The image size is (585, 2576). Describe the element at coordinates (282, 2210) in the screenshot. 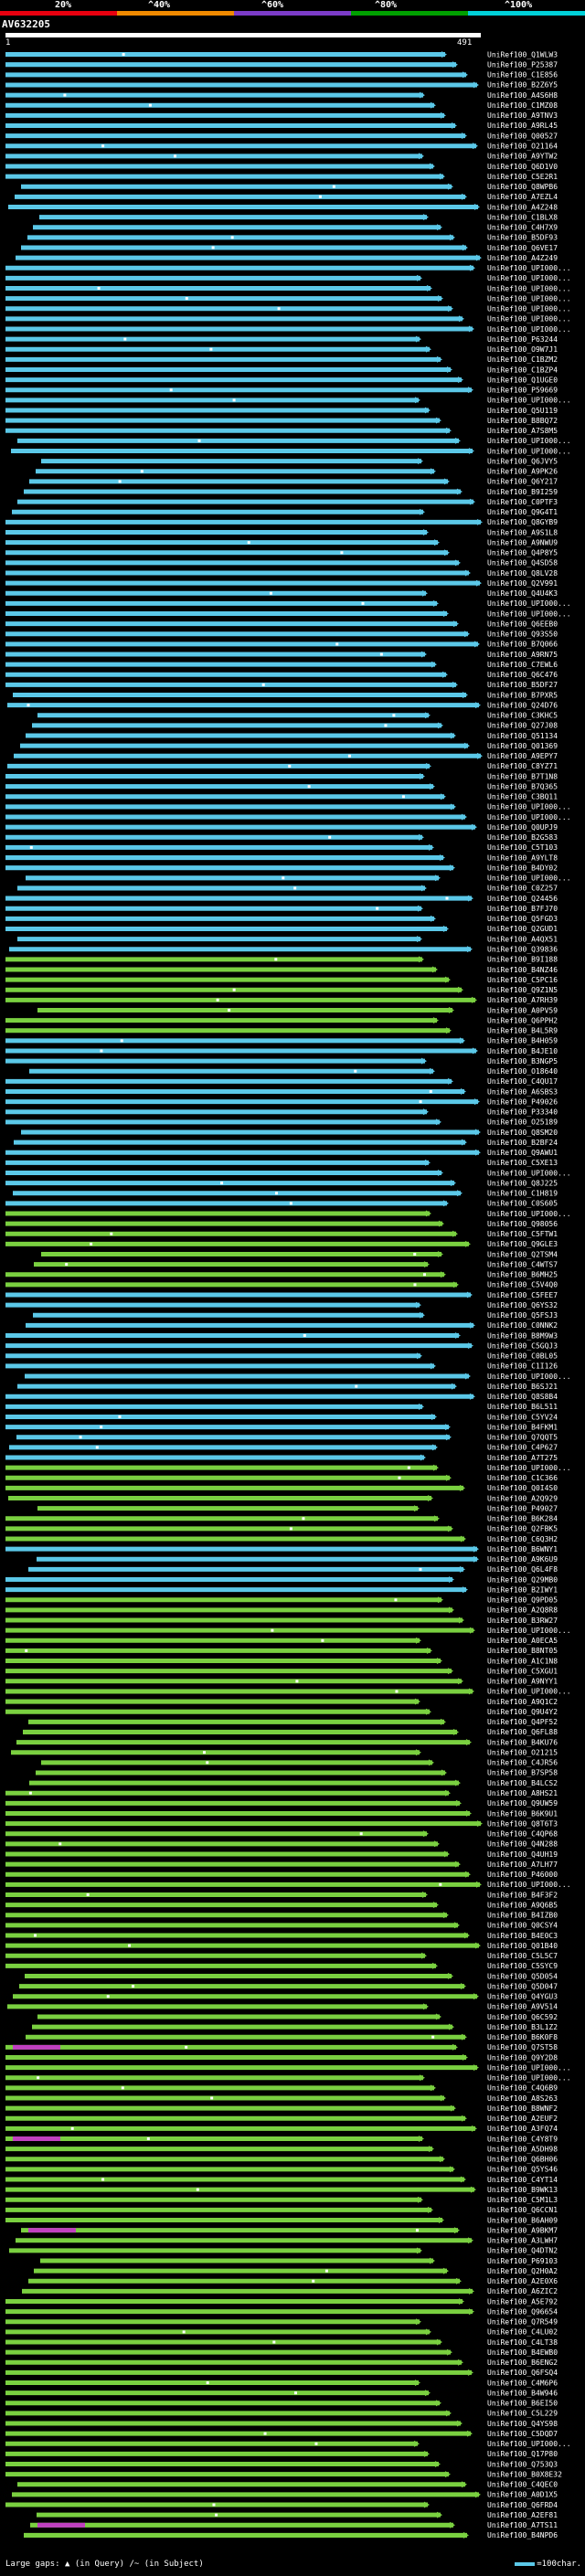

I see `hit-row: UniRef100_Q6CCN1` at that location.